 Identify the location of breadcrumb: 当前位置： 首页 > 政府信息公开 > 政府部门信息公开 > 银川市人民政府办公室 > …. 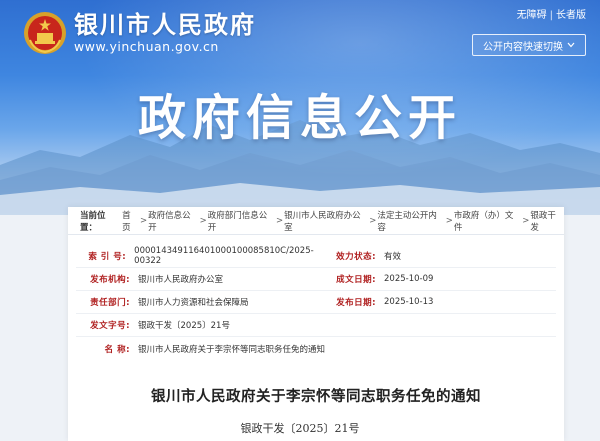
(316, 221).